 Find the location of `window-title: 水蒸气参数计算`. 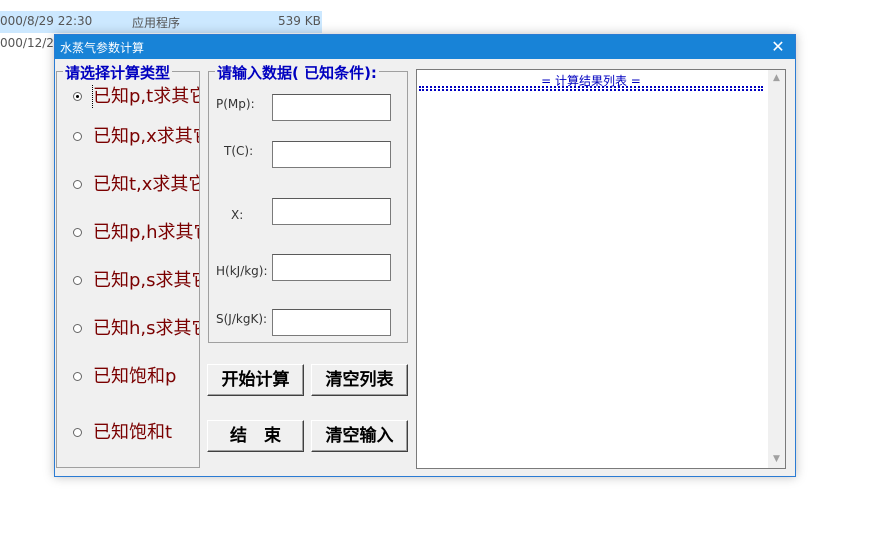

window-title: 水蒸气参数计算 is located at coordinates (102, 48).